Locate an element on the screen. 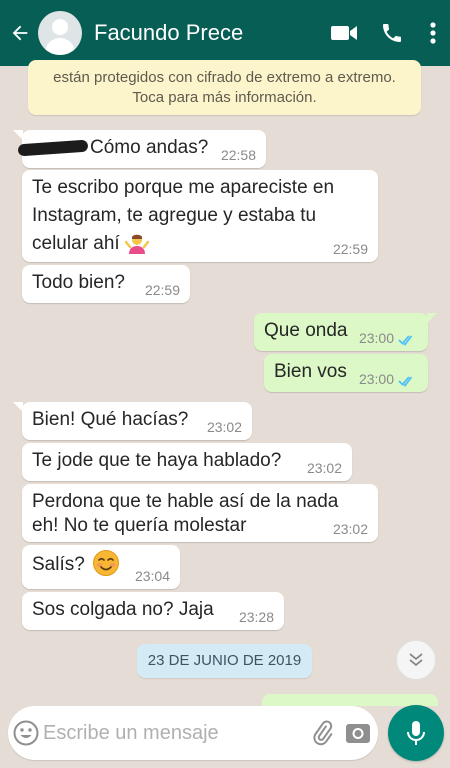 The height and width of the screenshot is (768, 450). message-incoming: Cómo andas? 22:58 is located at coordinates (139, 149).